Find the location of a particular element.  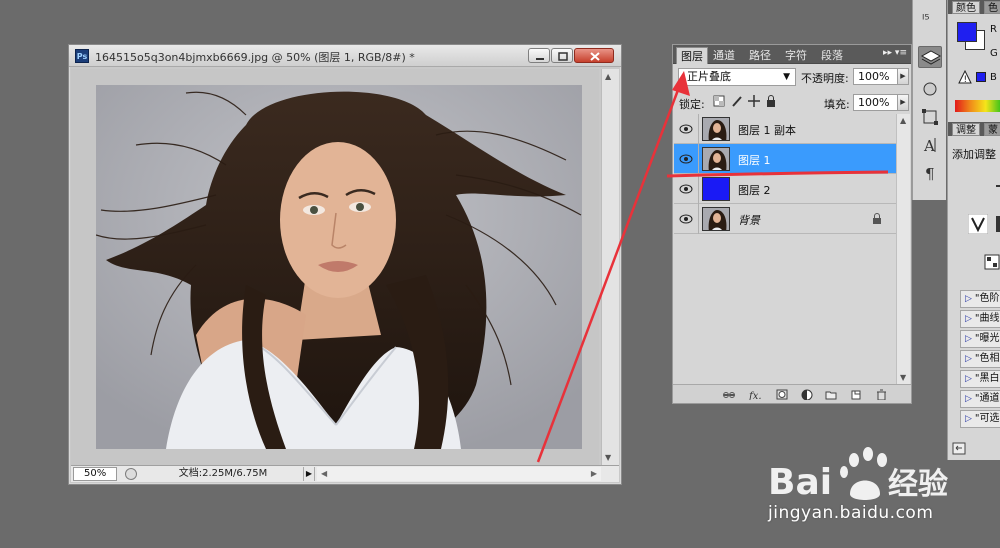

red-underline-stroke is located at coordinates (777, 174).